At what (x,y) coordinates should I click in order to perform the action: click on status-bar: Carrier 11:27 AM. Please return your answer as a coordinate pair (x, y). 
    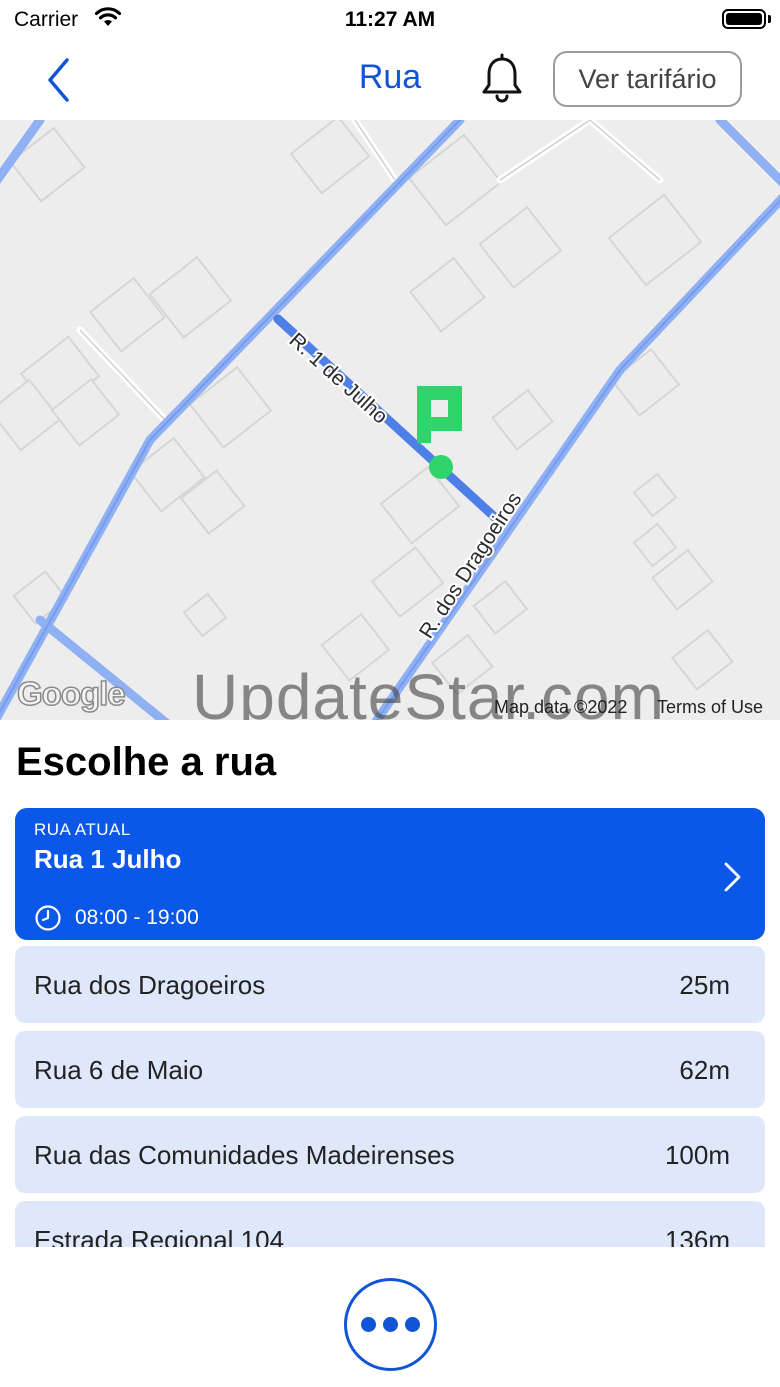
    Looking at the image, I should click on (390, 20).